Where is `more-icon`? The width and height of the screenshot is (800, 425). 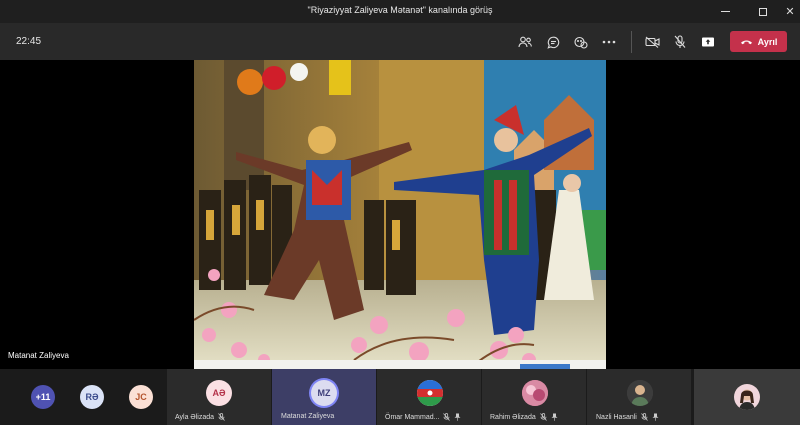 more-icon is located at coordinates (609, 42).